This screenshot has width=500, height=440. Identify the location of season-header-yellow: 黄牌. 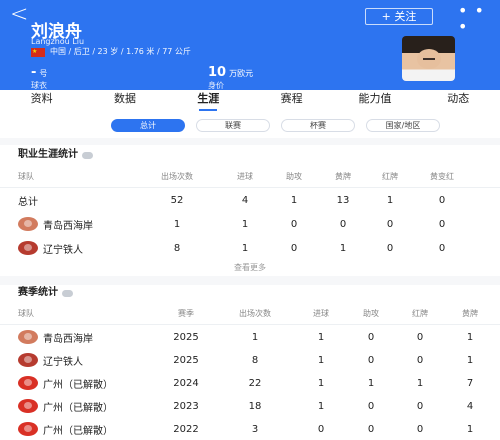
(470, 313).